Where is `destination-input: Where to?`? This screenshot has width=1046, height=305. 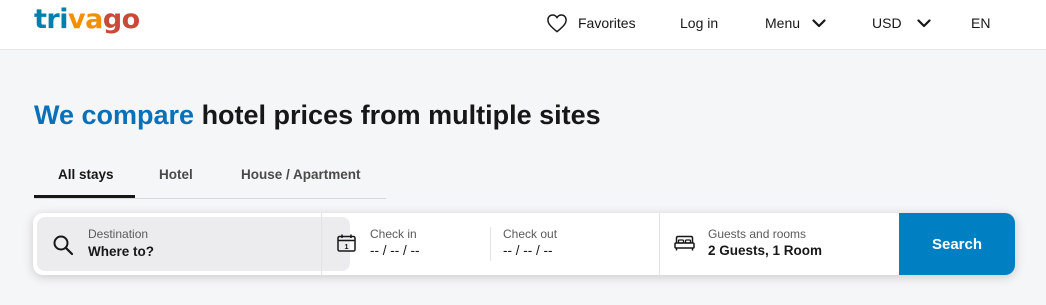 destination-input: Where to? is located at coordinates (121, 251).